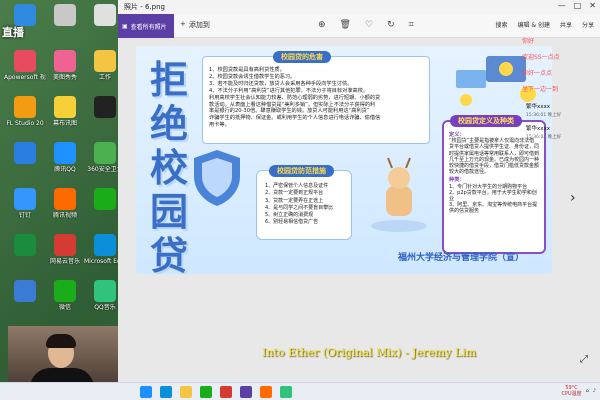 This screenshot has width=600, height=400. I want to click on desktop-shortcut: 腾讯QQ, so click(65, 165).